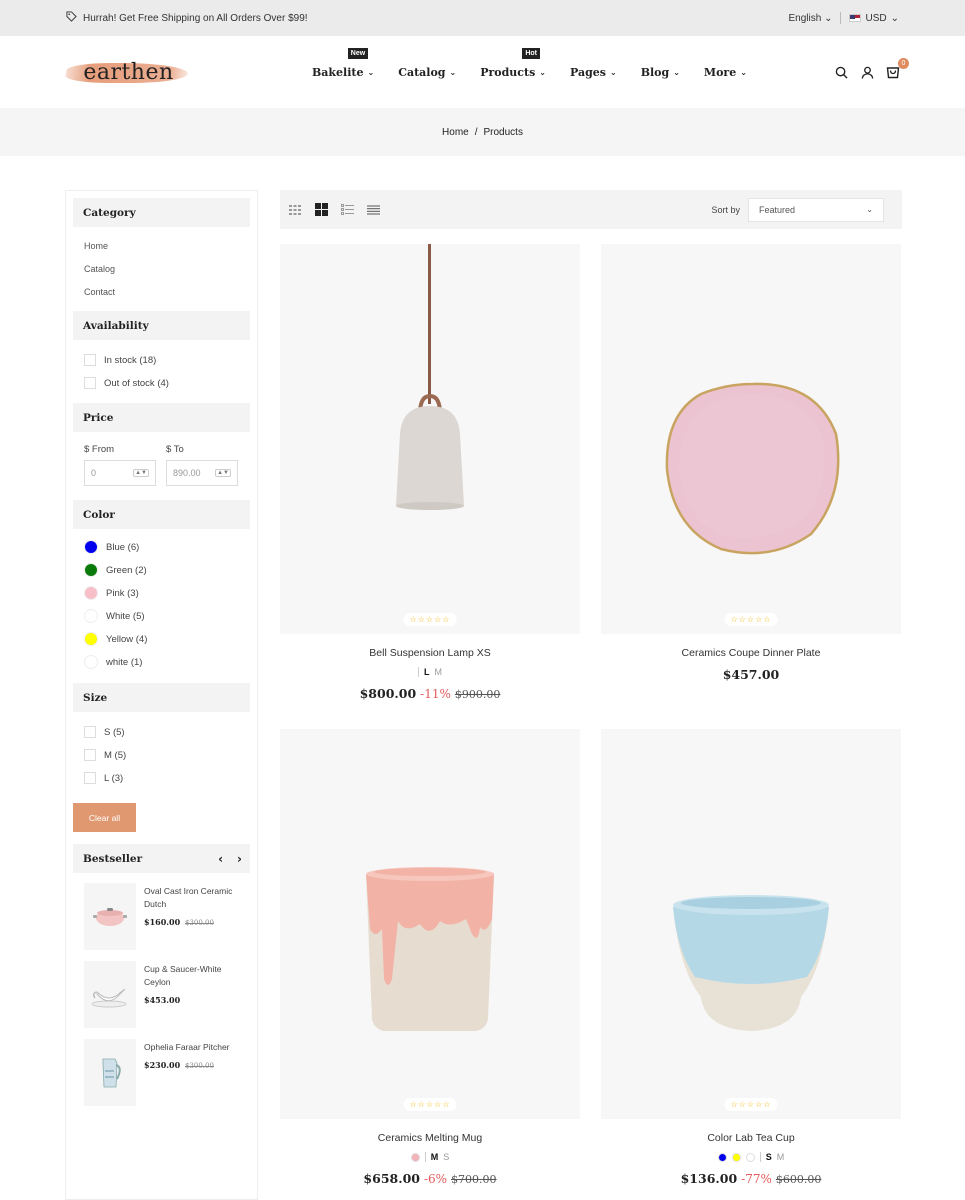 This screenshot has width=965, height=1200. I want to click on plate-icon, so click(752, 468).